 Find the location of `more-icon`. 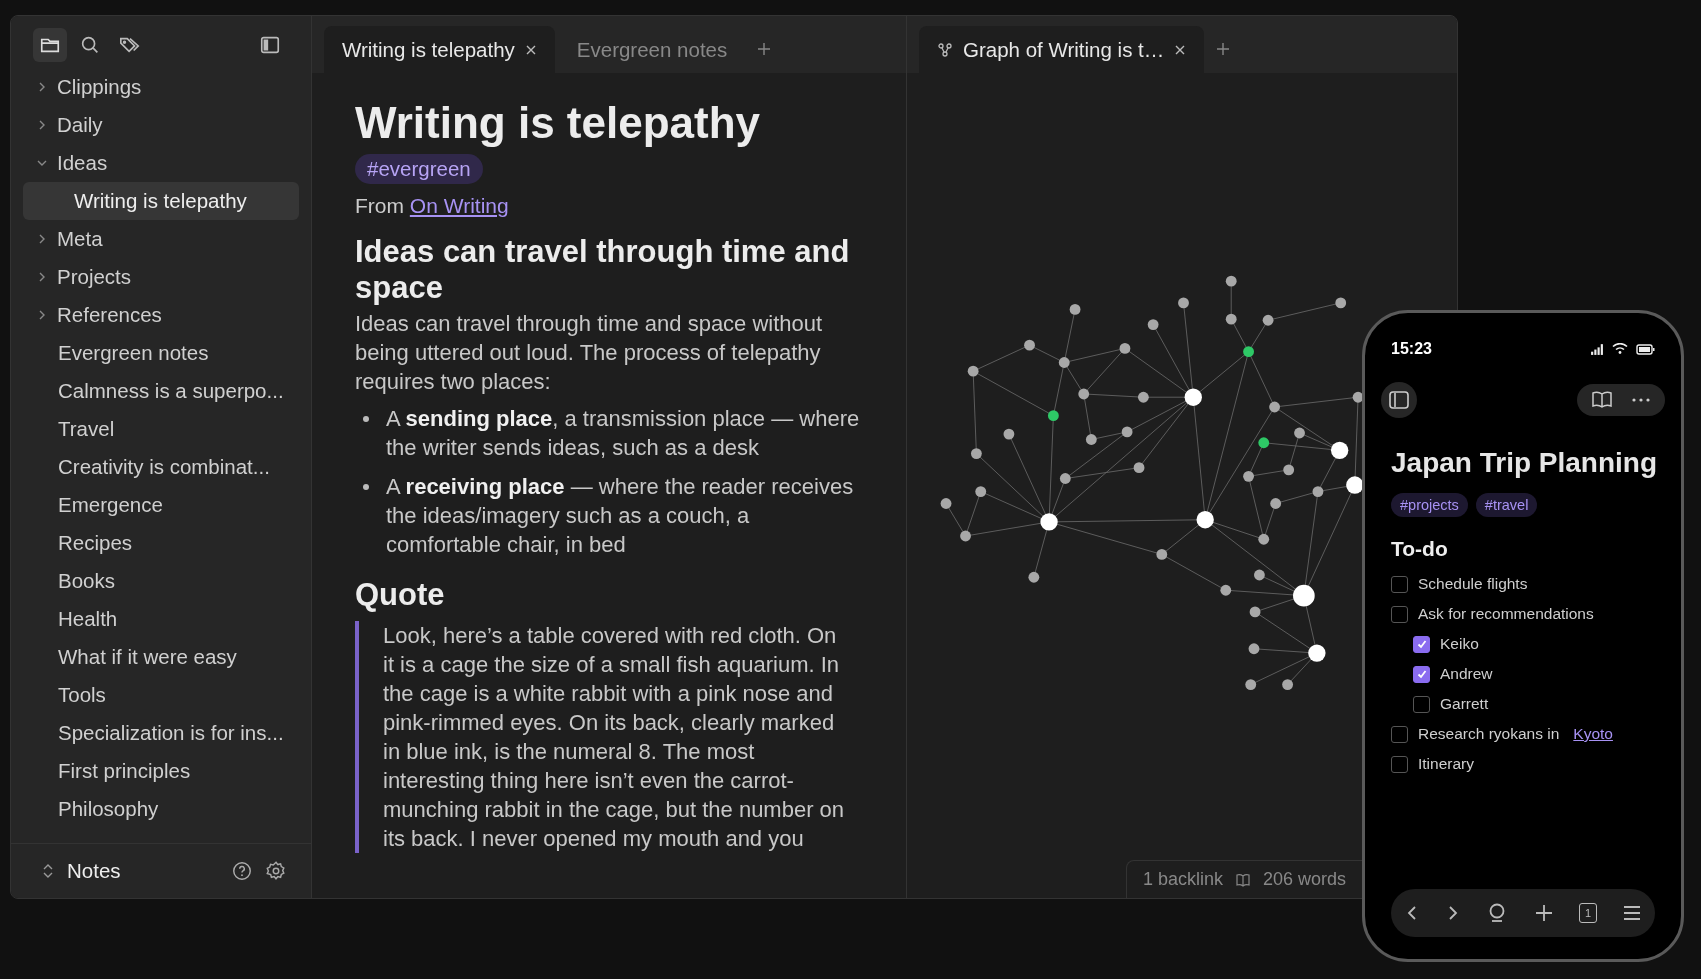

more-icon is located at coordinates (1641, 400).